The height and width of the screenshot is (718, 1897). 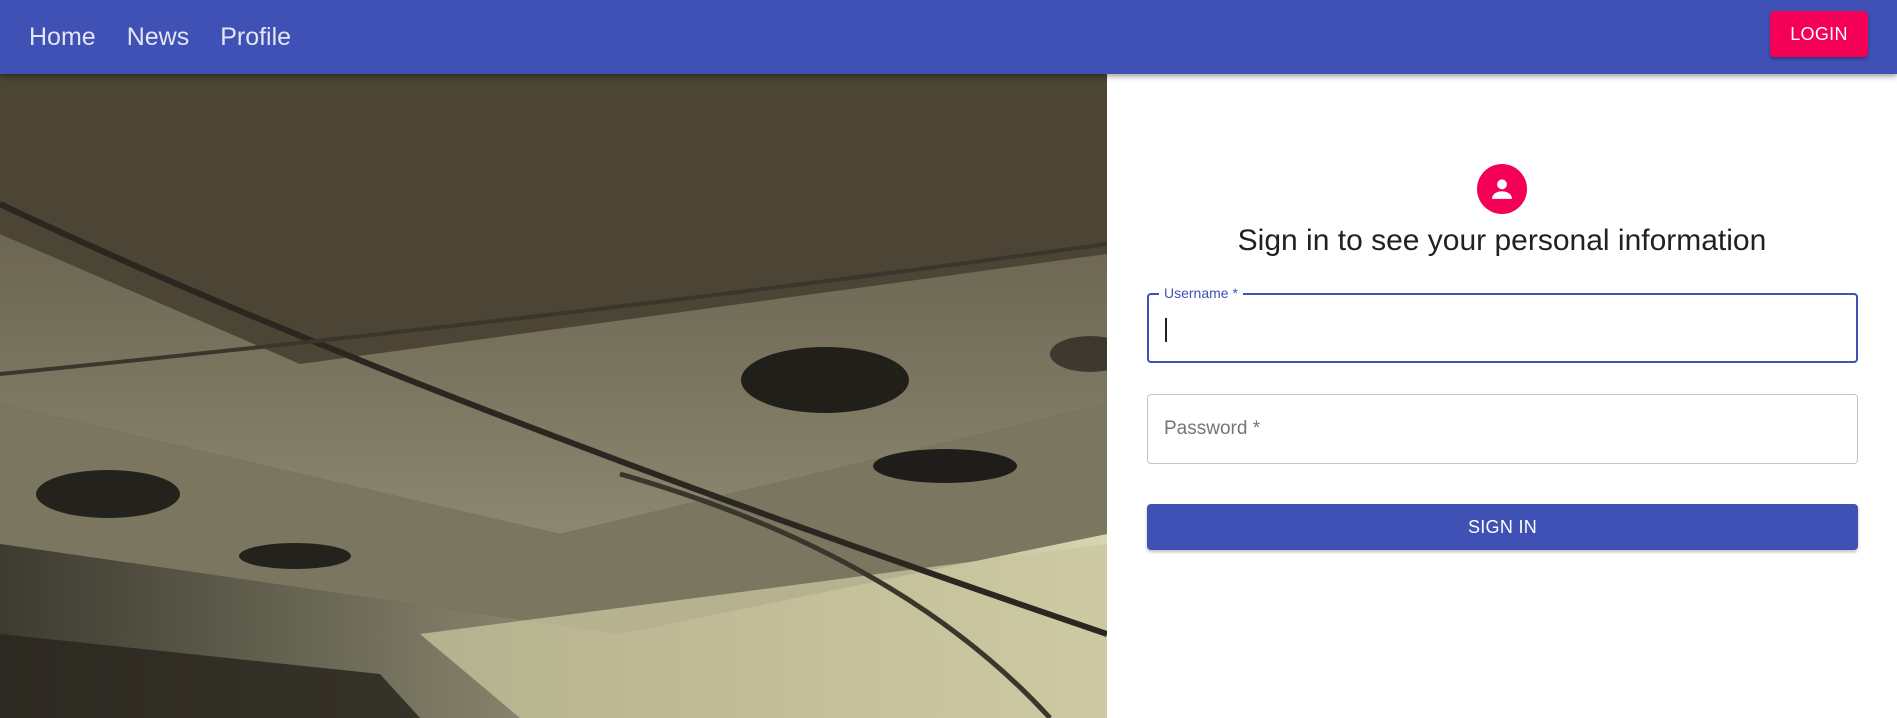 What do you see at coordinates (255, 37) in the screenshot?
I see `nav-link-profile: Profile` at bounding box center [255, 37].